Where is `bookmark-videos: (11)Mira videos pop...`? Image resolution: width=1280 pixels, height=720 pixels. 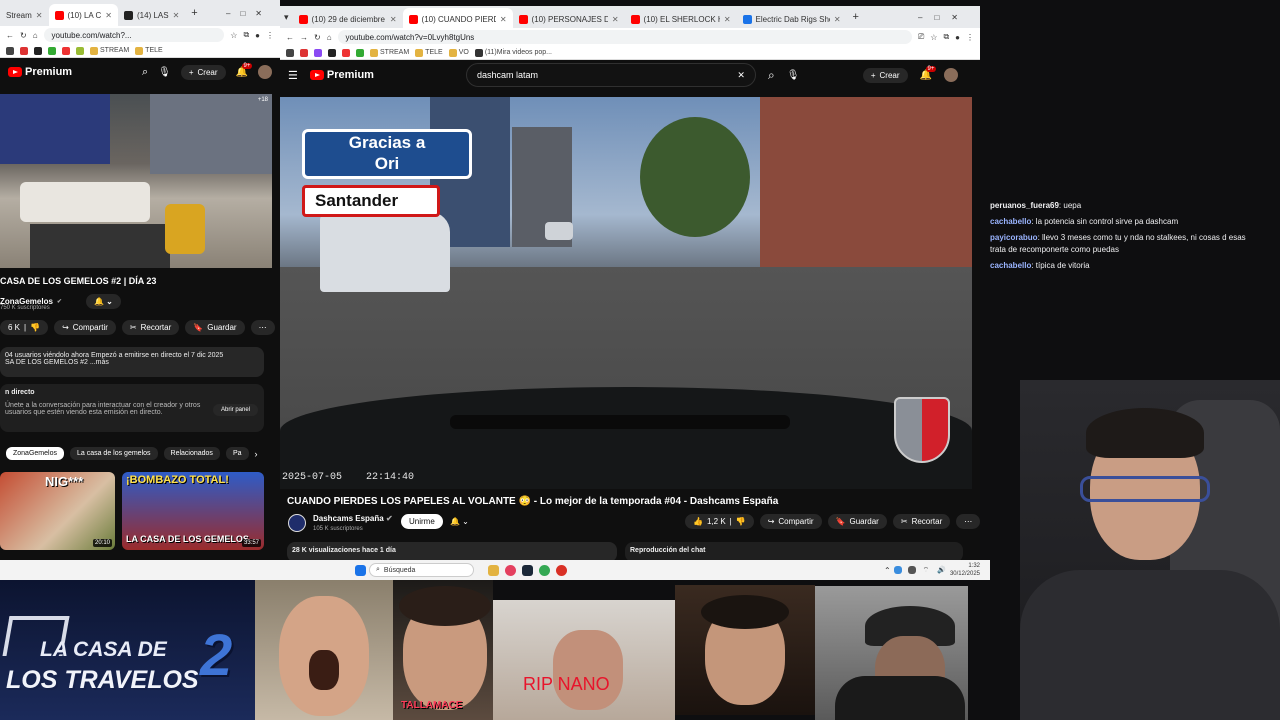 bookmark-videos: (11)Mira videos pop... is located at coordinates (513, 52).